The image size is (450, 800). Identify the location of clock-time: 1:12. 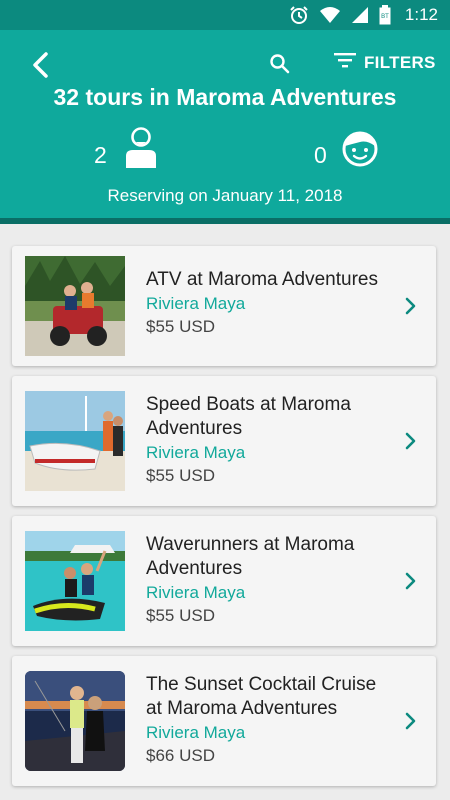
(421, 14).